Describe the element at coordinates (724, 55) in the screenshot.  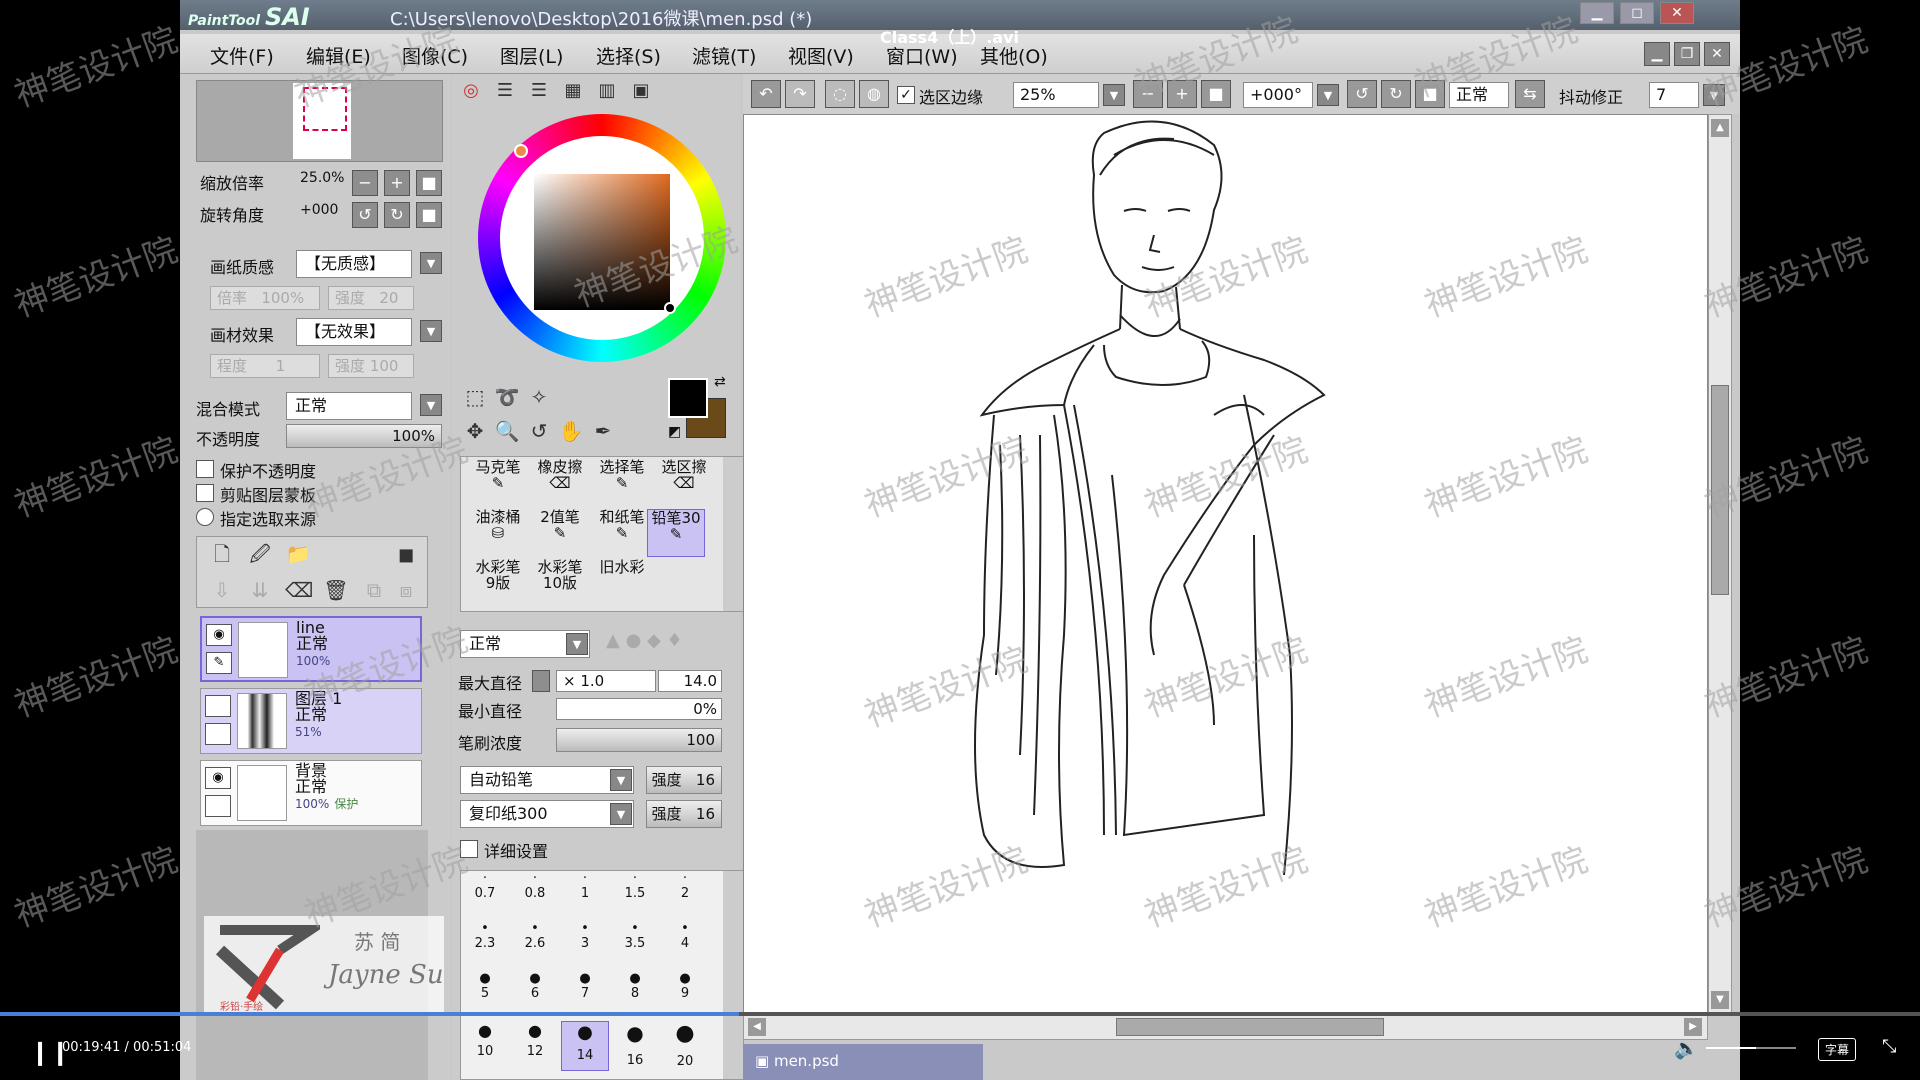
I see `menu-filter: 滤镜(T)` at that location.